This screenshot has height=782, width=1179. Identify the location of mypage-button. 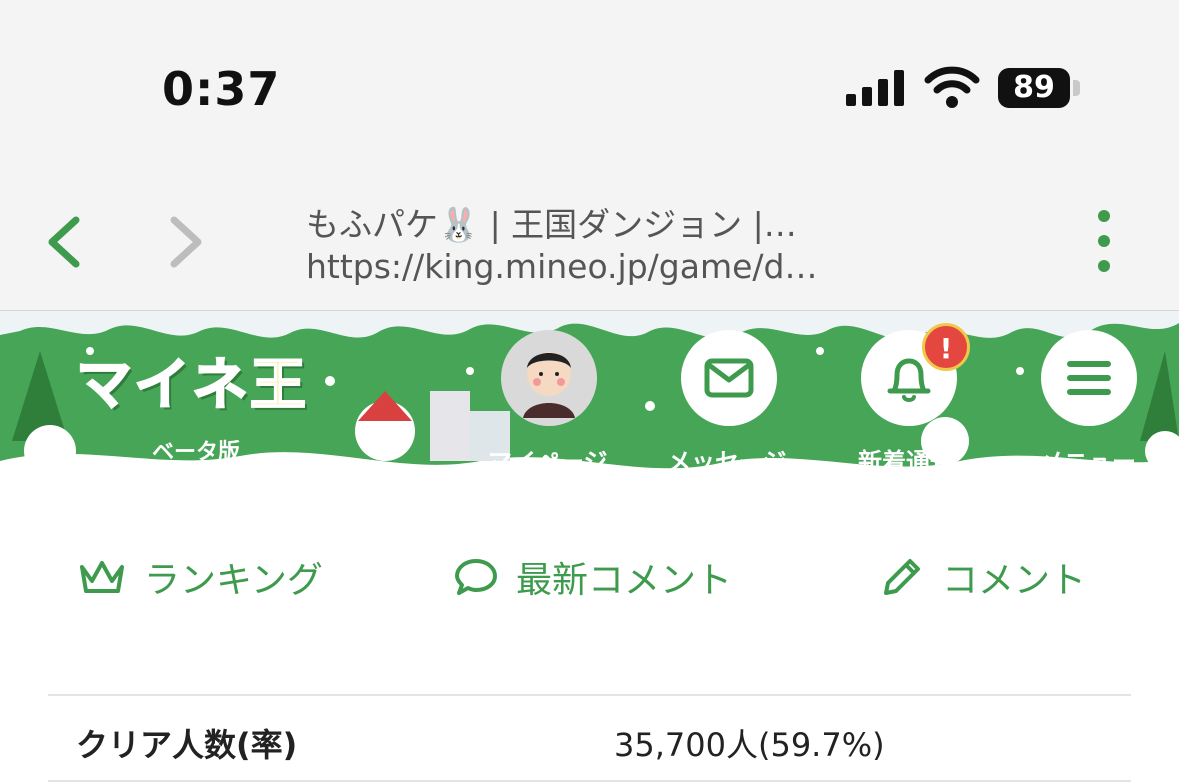
(549, 378).